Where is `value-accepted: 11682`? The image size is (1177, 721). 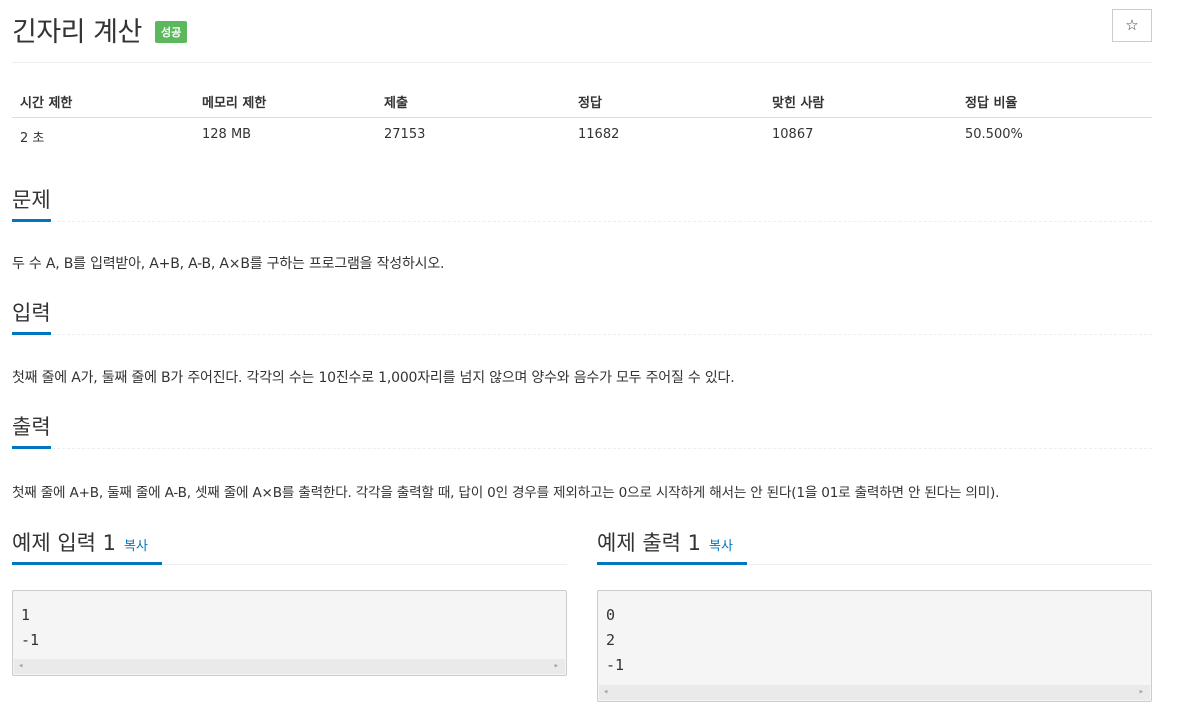
value-accepted: 11682 is located at coordinates (599, 134).